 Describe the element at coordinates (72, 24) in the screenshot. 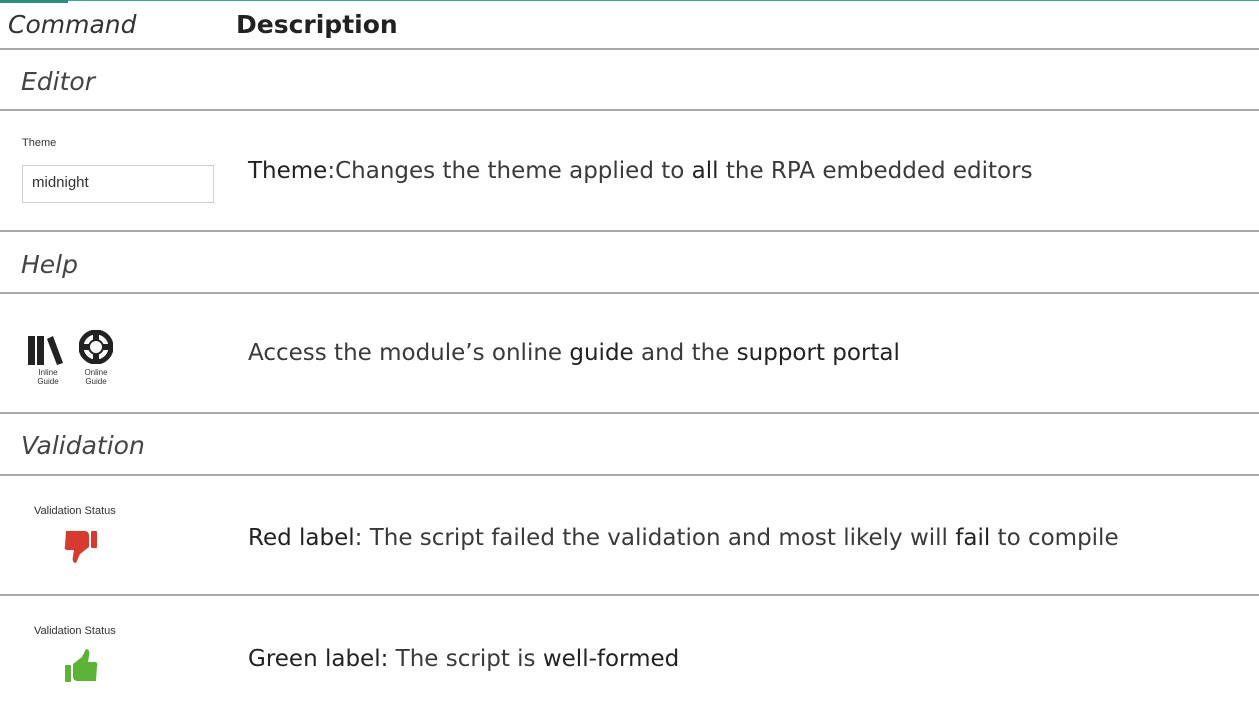

I see `header-command: Command` at that location.